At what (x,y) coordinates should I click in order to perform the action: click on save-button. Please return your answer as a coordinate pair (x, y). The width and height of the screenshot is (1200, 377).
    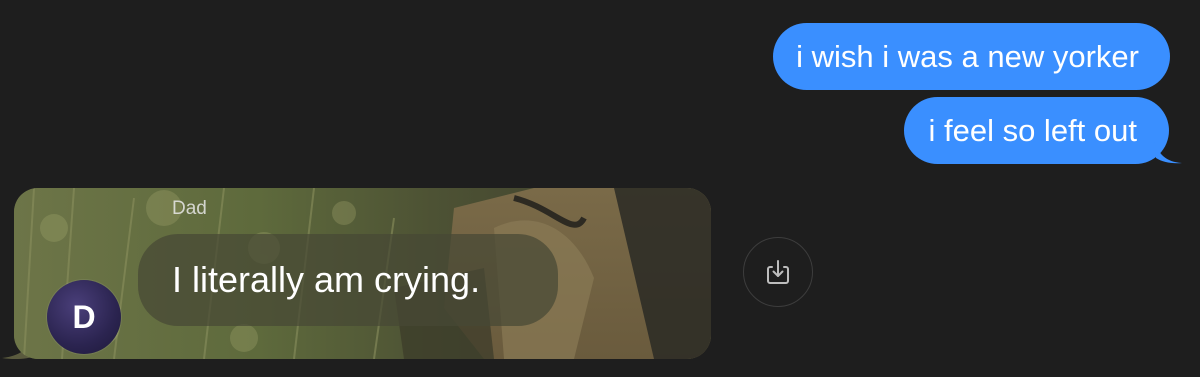
    Looking at the image, I should click on (778, 272).